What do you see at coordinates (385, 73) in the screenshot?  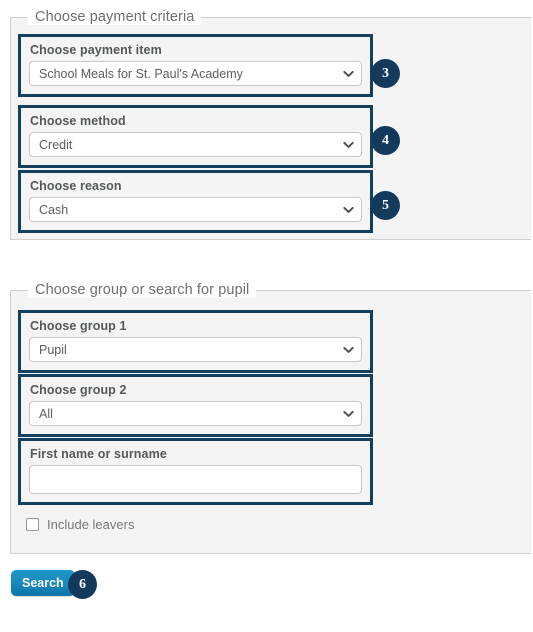 I see `step-badge-3: 3` at bounding box center [385, 73].